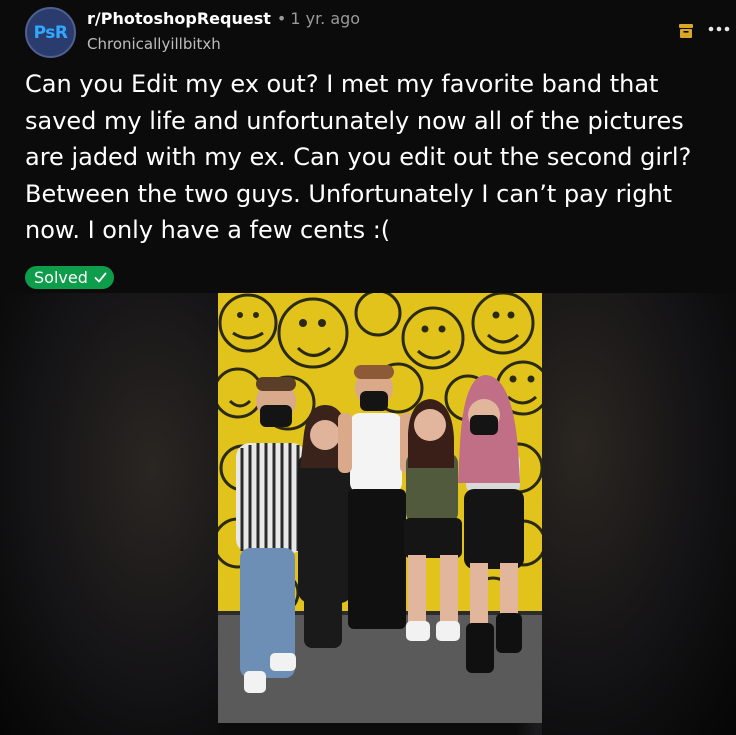  What do you see at coordinates (100, 277) in the screenshot?
I see `checkmark-icon` at bounding box center [100, 277].